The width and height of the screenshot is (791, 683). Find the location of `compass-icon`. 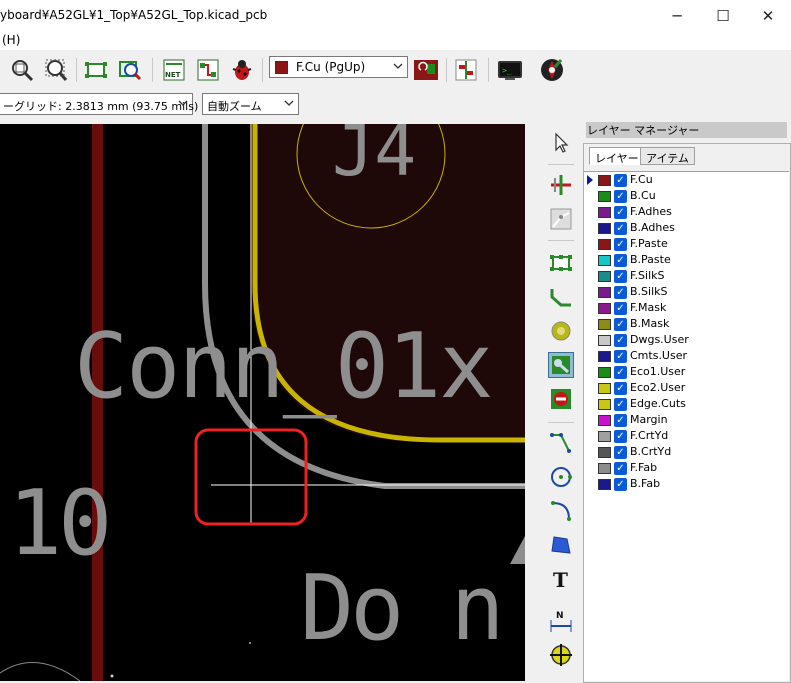

compass-icon is located at coordinates (552, 70).